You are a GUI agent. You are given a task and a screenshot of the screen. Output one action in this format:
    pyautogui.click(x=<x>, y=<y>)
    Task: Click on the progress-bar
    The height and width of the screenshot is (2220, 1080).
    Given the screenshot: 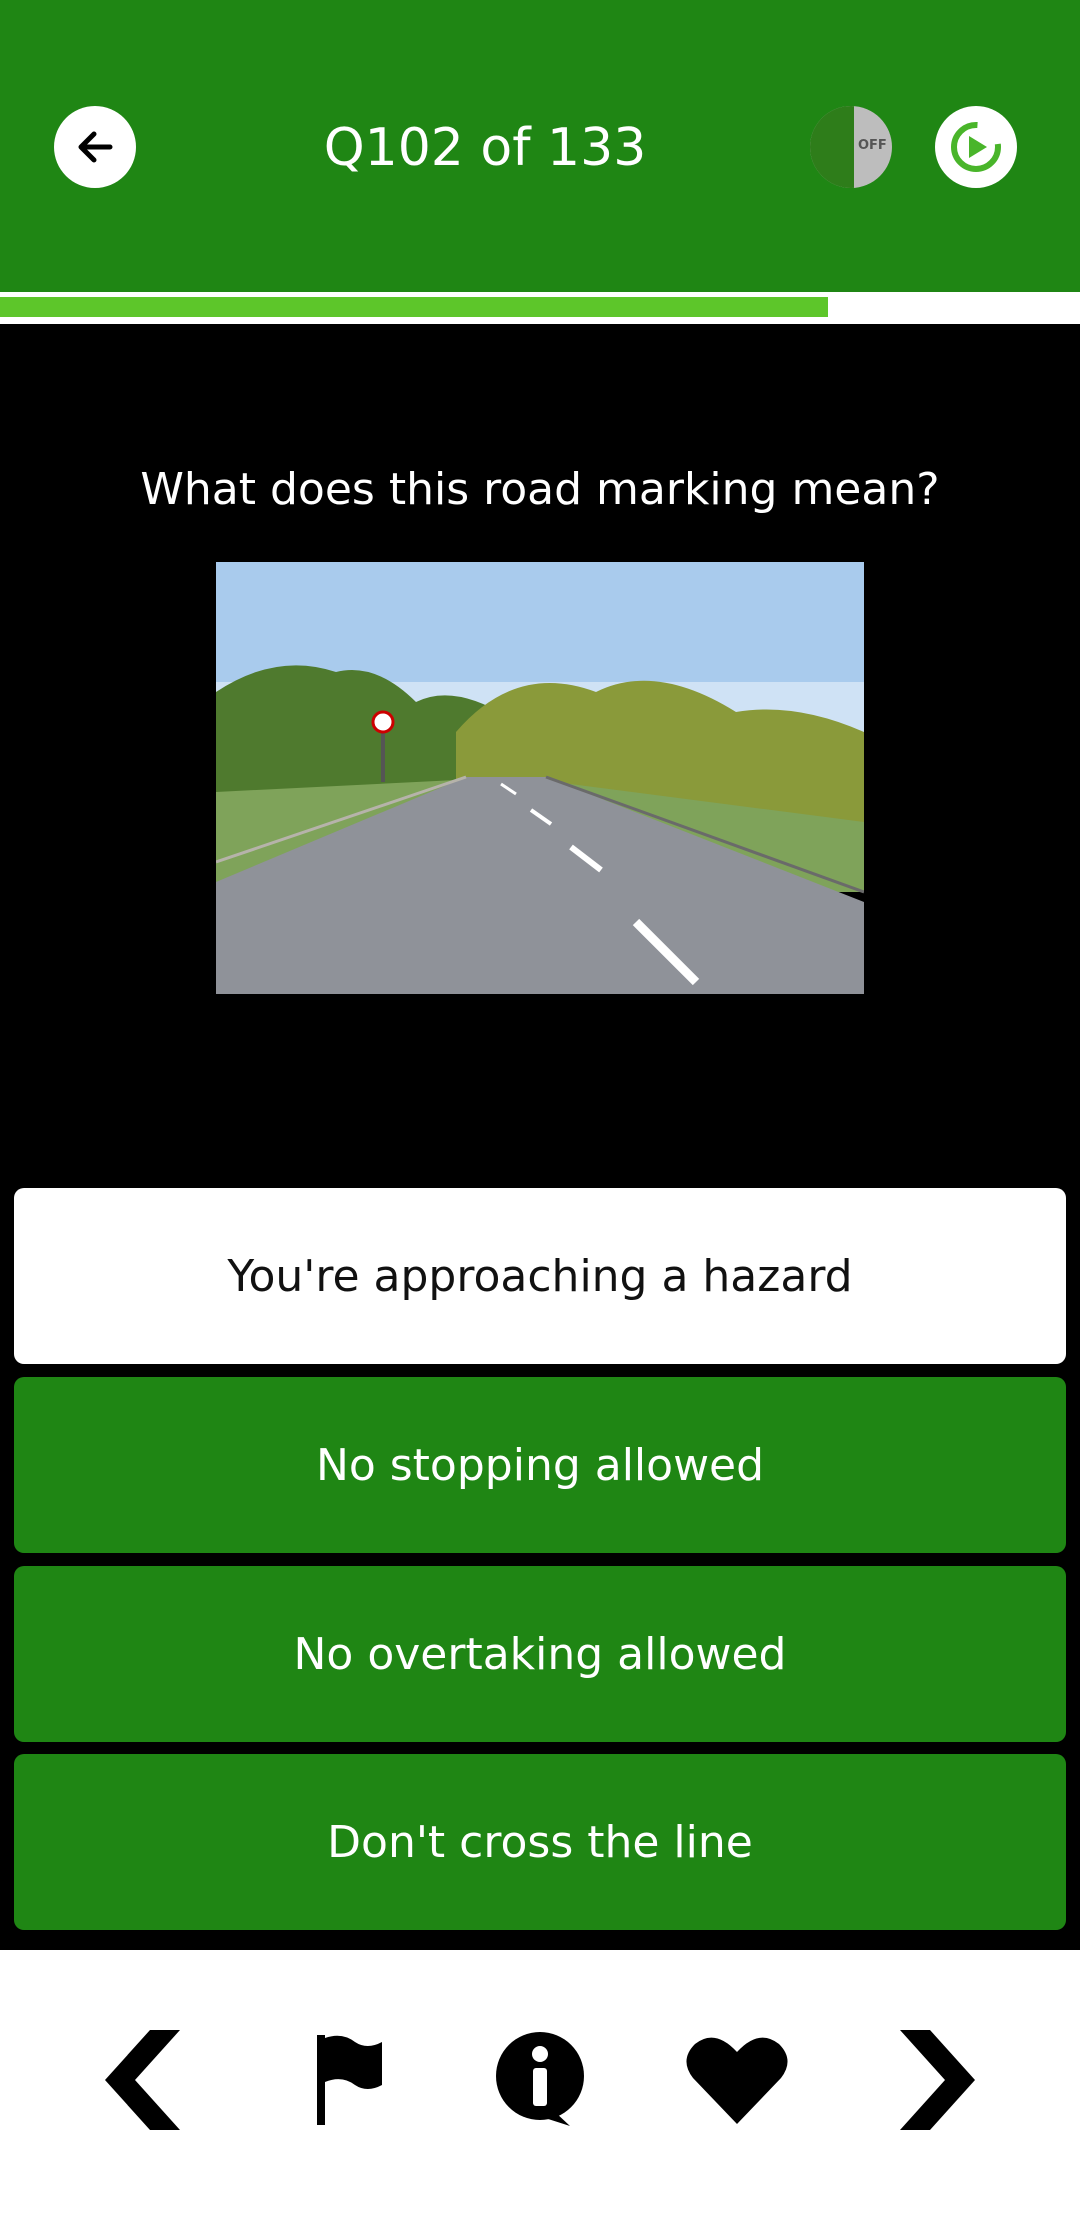 What is the action you would take?
    pyautogui.click(x=540, y=308)
    